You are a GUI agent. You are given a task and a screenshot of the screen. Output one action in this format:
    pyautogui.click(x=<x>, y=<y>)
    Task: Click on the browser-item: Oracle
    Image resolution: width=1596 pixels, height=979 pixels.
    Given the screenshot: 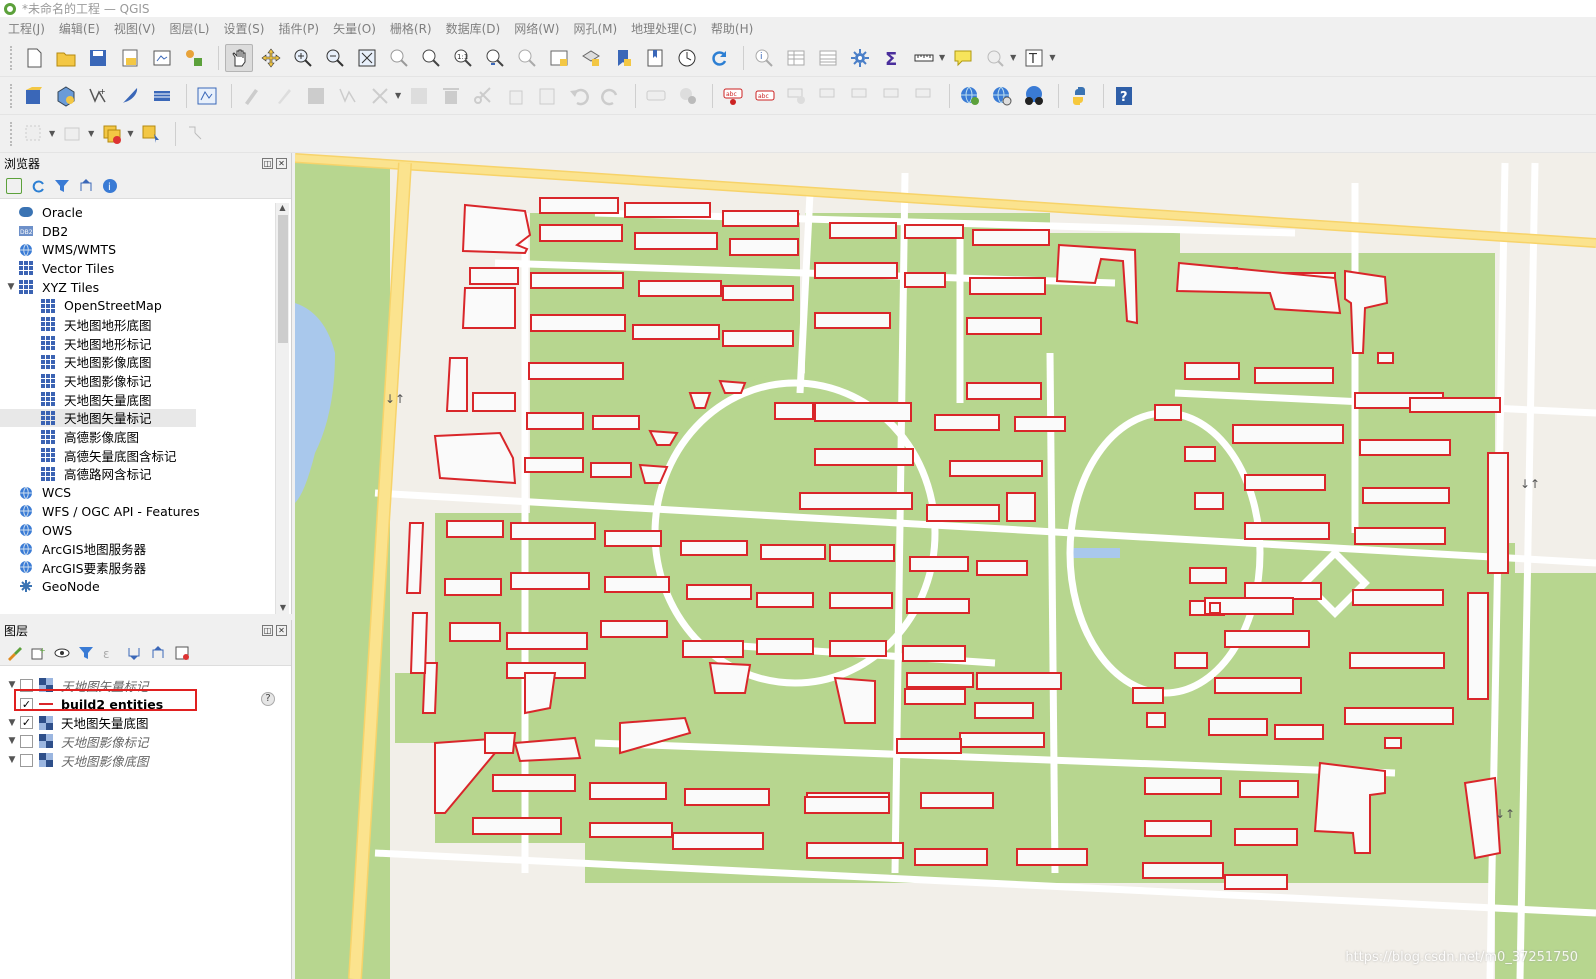 What is the action you would take?
    pyautogui.click(x=136, y=212)
    